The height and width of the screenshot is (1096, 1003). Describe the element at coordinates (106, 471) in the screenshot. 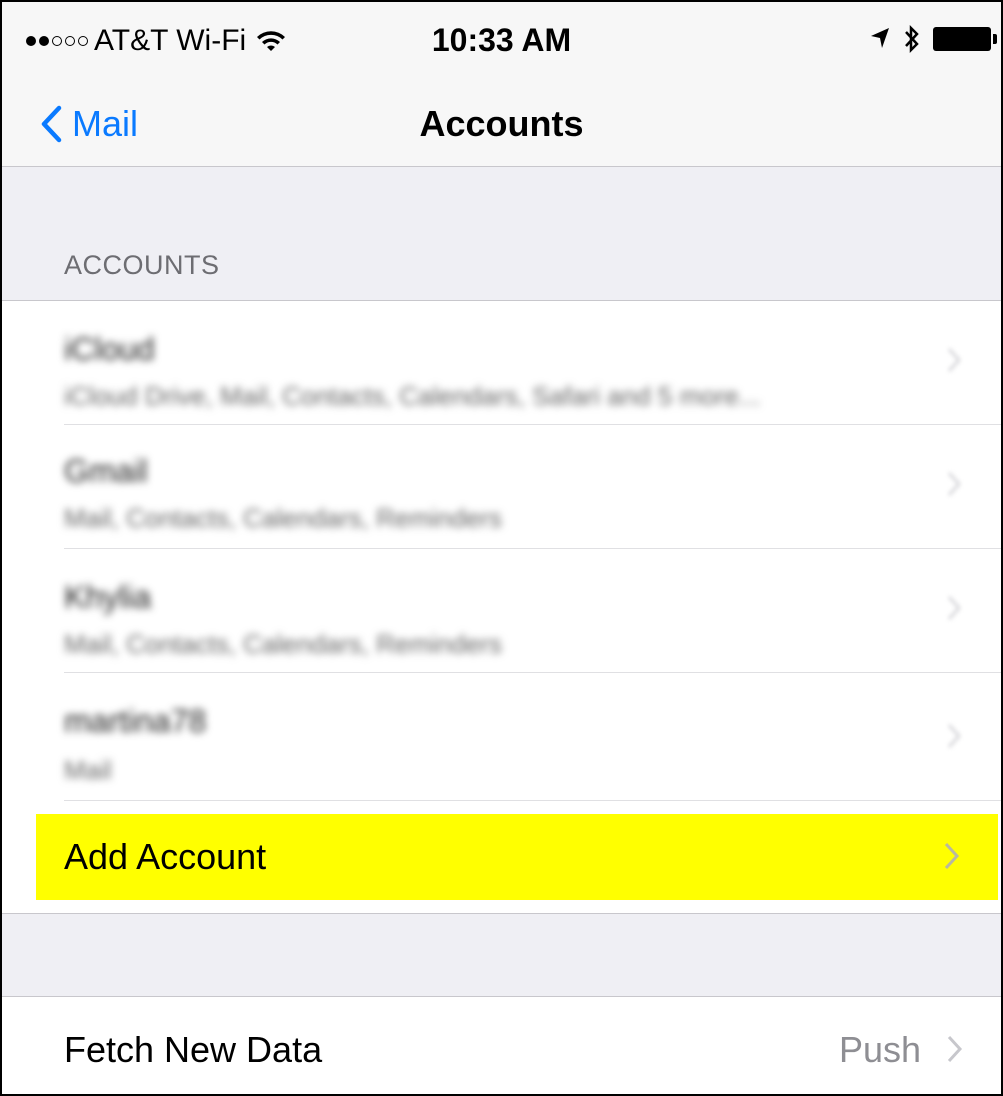

I see `account-name: Gmail` at that location.